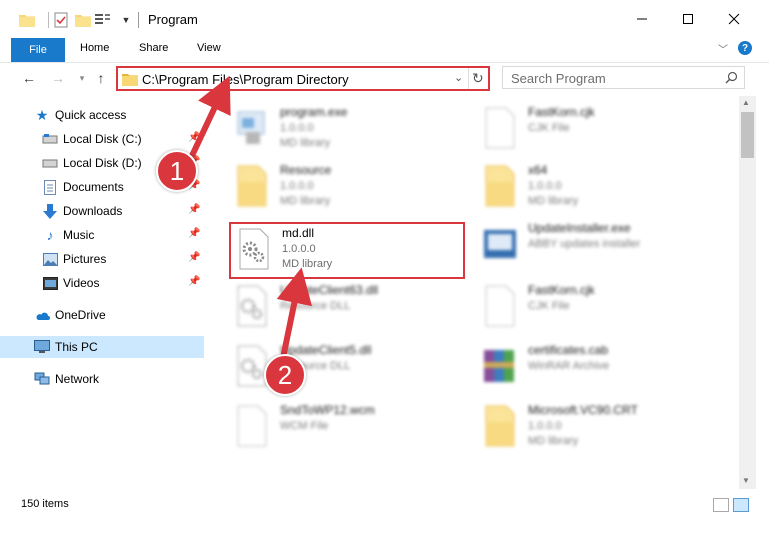 This screenshot has width=769, height=534. What do you see at coordinates (76, 347) in the screenshot?
I see `sidebar-item-label: This PC` at bounding box center [76, 347].